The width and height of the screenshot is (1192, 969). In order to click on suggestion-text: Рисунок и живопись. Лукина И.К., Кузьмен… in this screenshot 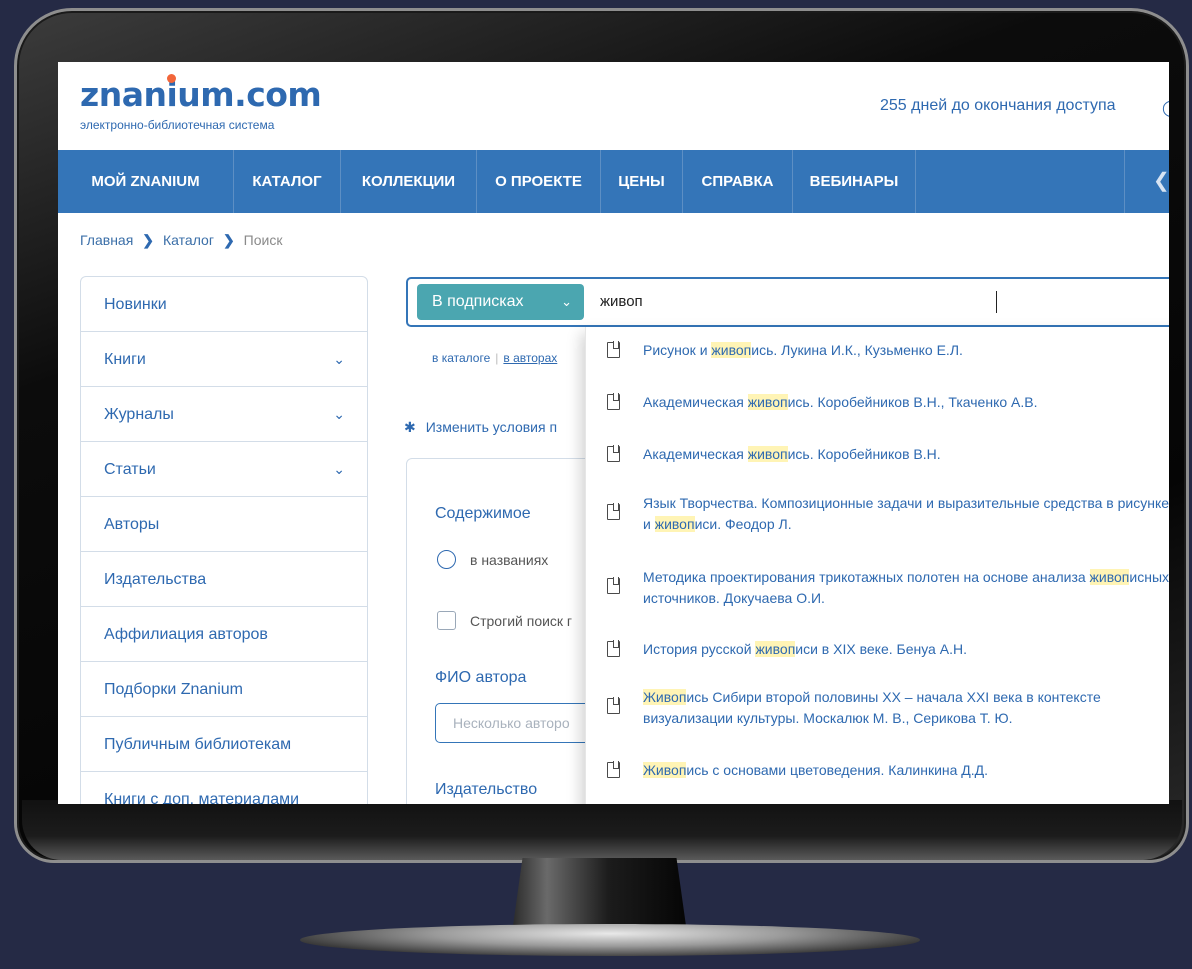, I will do `click(803, 350)`.